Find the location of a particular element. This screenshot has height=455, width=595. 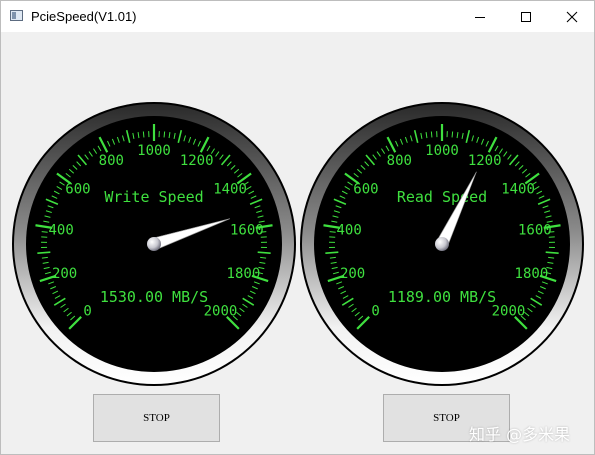

app-icon is located at coordinates (16, 15).